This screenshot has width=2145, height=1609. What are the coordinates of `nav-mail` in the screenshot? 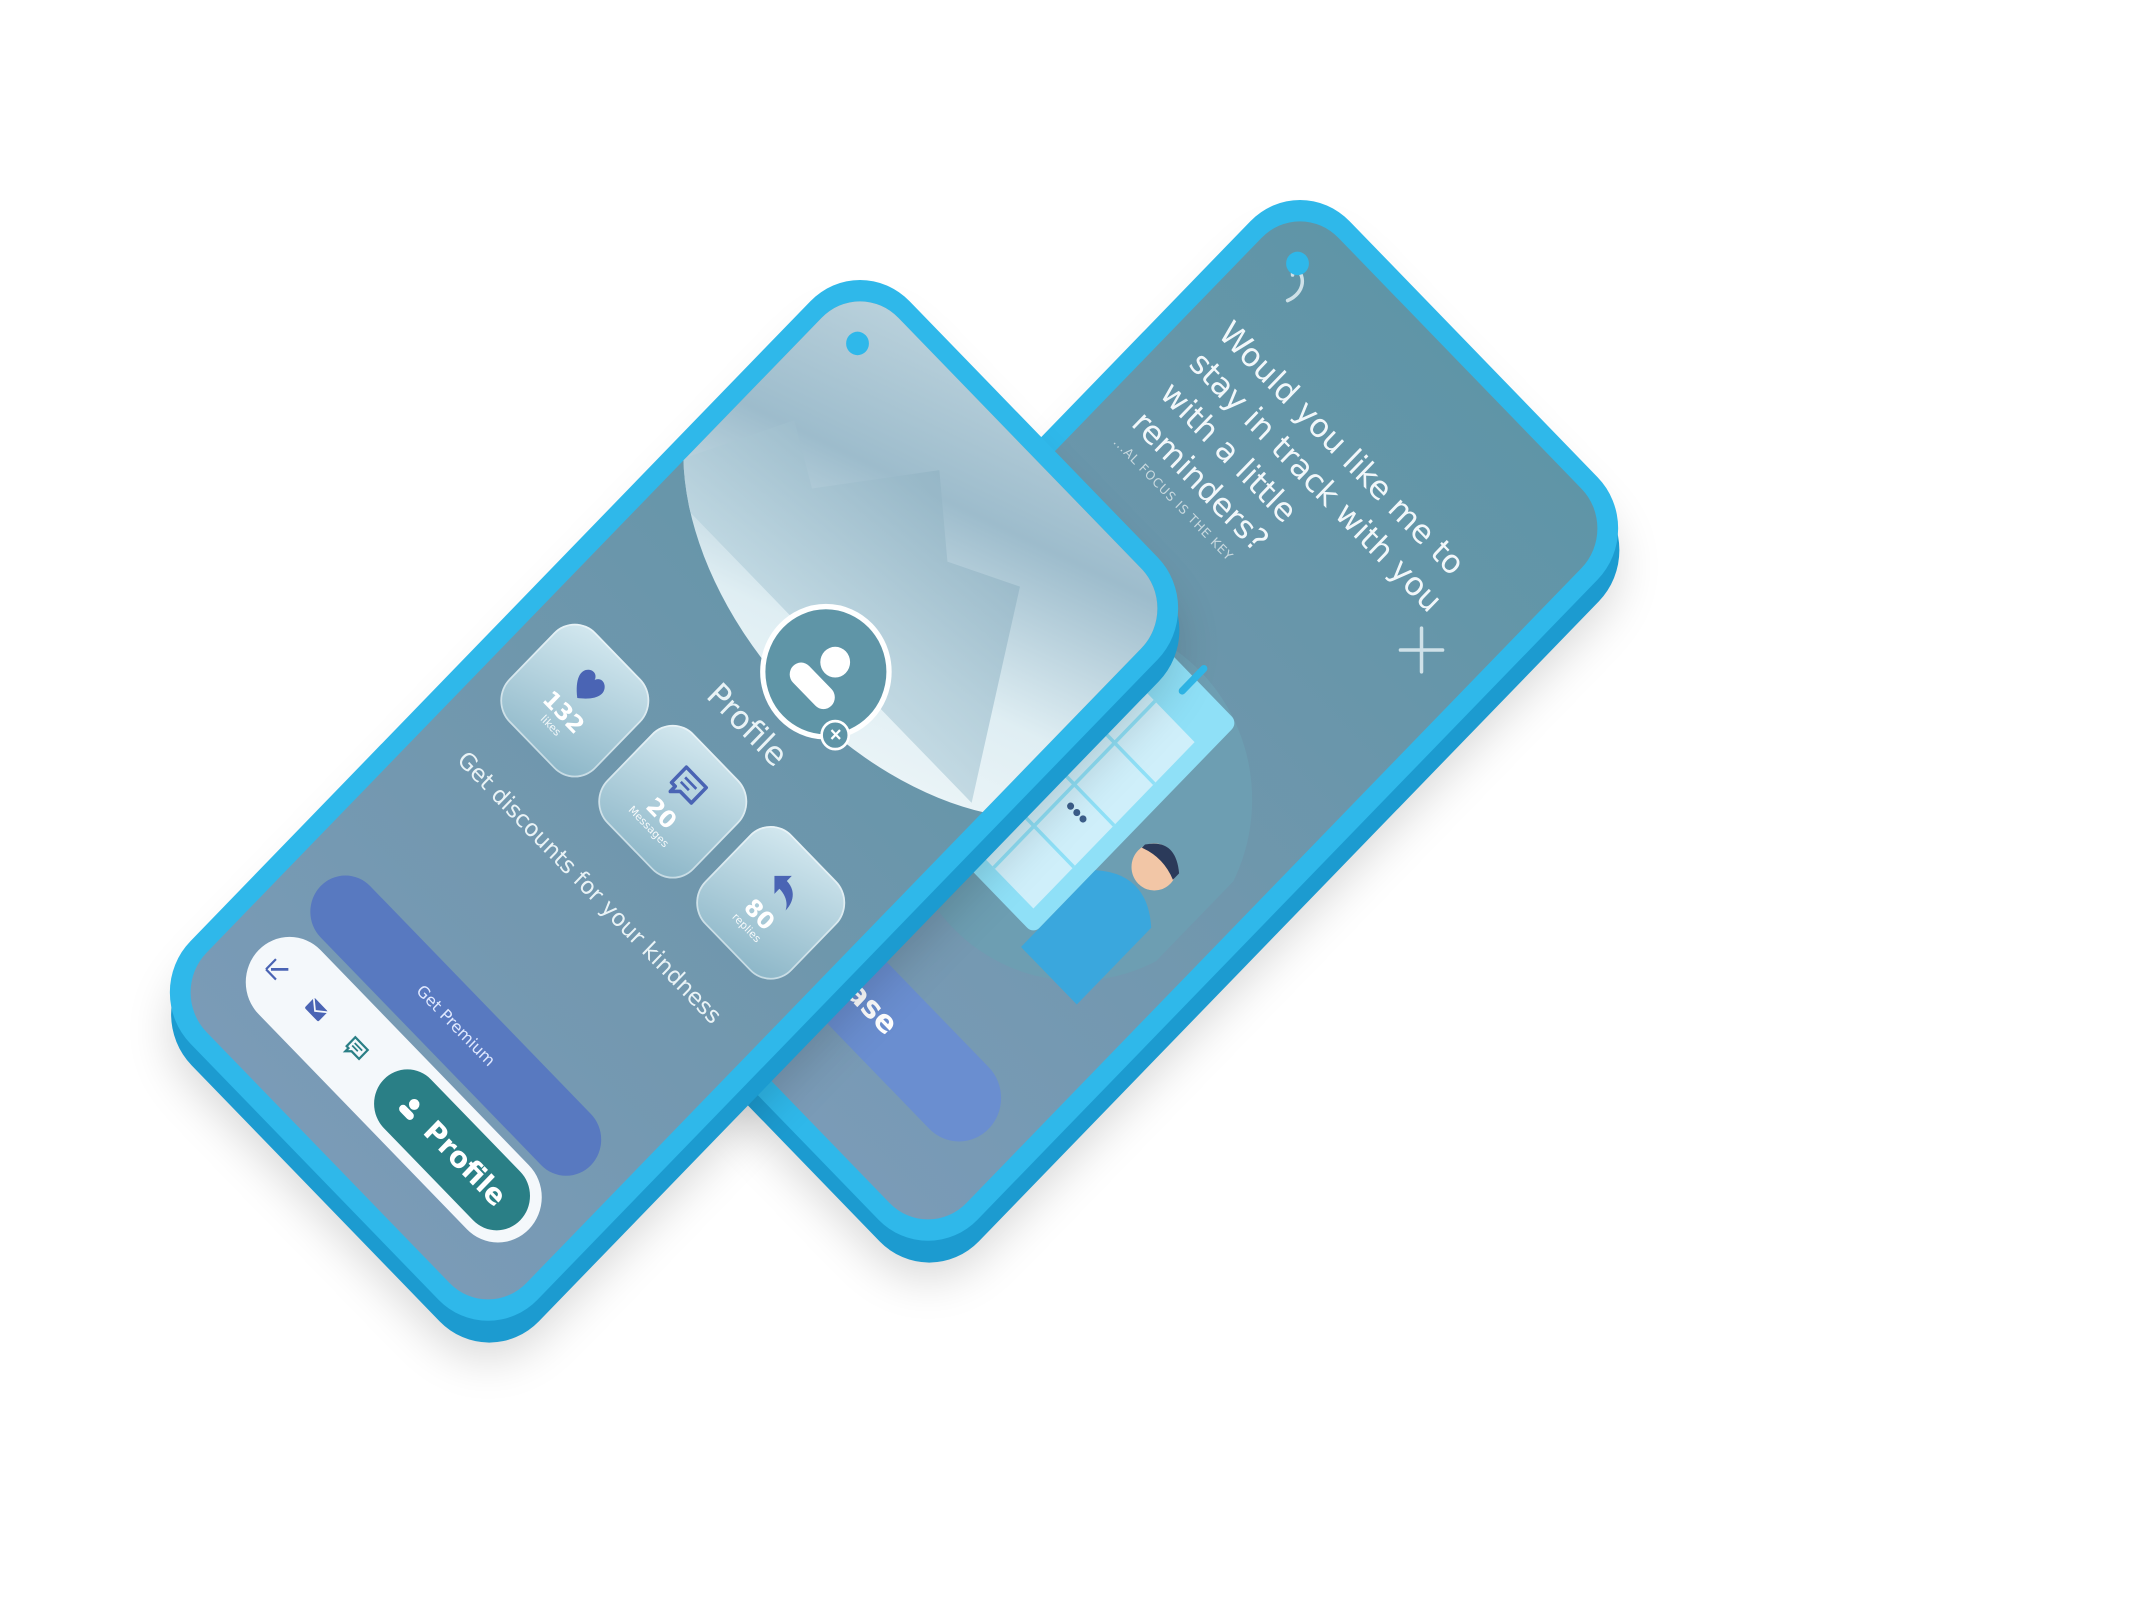 It's located at (316, 1010).